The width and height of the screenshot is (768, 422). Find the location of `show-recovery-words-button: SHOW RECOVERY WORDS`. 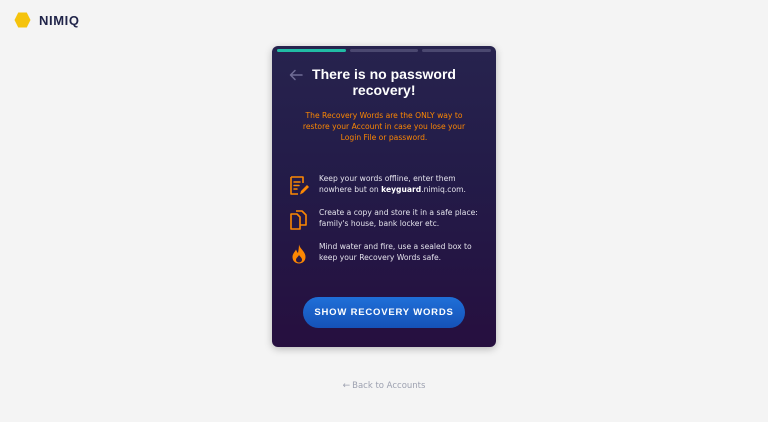

show-recovery-words-button: SHOW RECOVERY WORDS is located at coordinates (384, 312).